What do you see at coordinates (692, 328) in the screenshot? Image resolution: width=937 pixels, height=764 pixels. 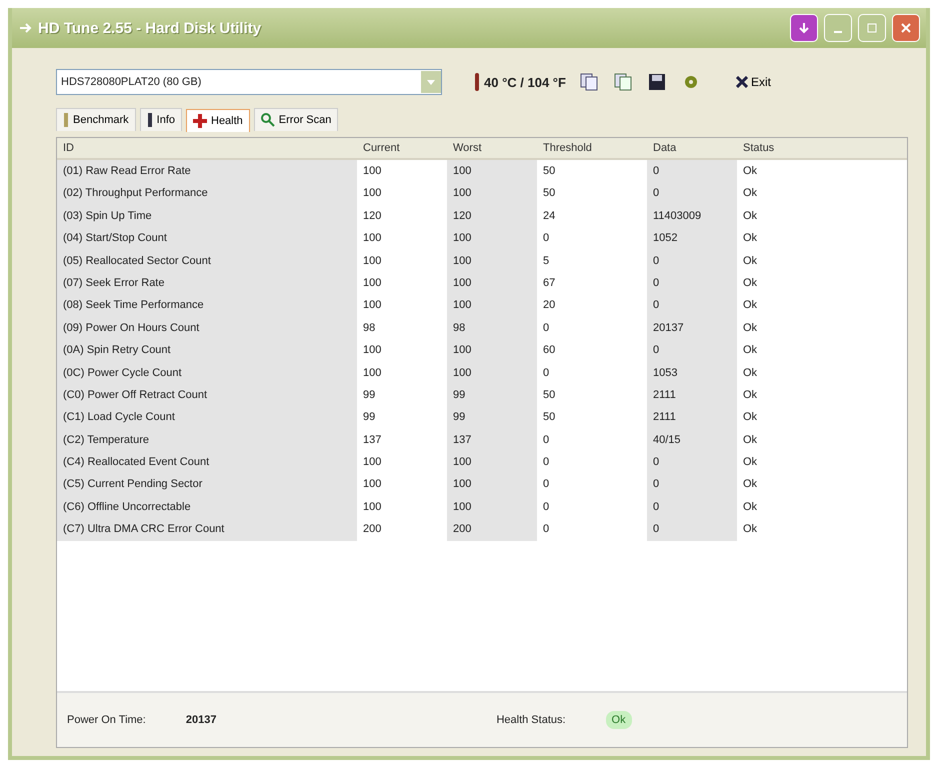 I see `table-cell: 20137` at bounding box center [692, 328].